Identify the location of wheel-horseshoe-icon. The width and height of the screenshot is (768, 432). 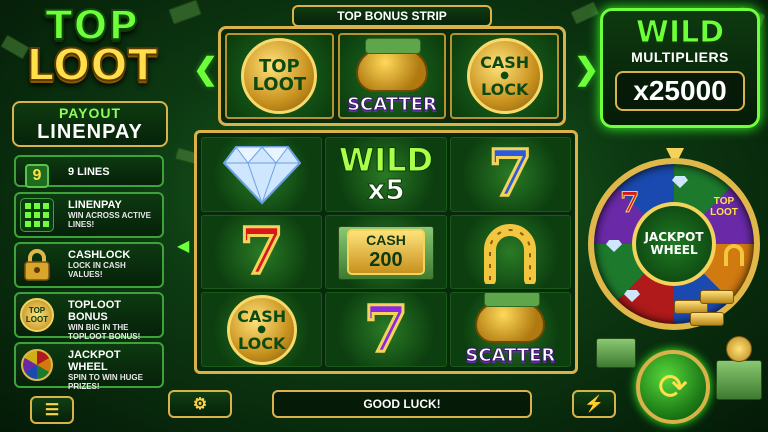
(734, 255).